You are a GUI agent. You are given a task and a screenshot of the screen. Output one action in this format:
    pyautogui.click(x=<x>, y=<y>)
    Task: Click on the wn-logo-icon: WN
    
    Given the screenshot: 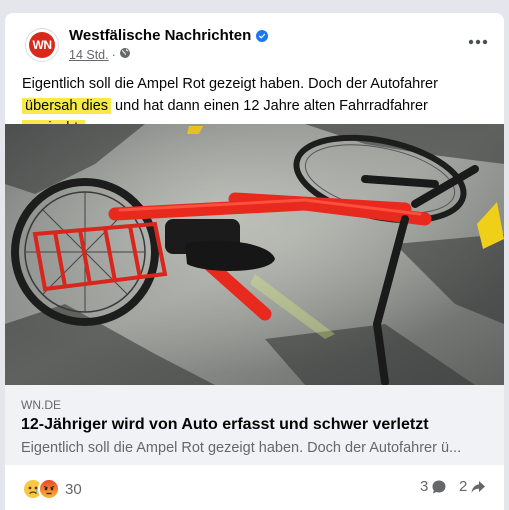 What is the action you would take?
    pyautogui.click(x=42, y=45)
    